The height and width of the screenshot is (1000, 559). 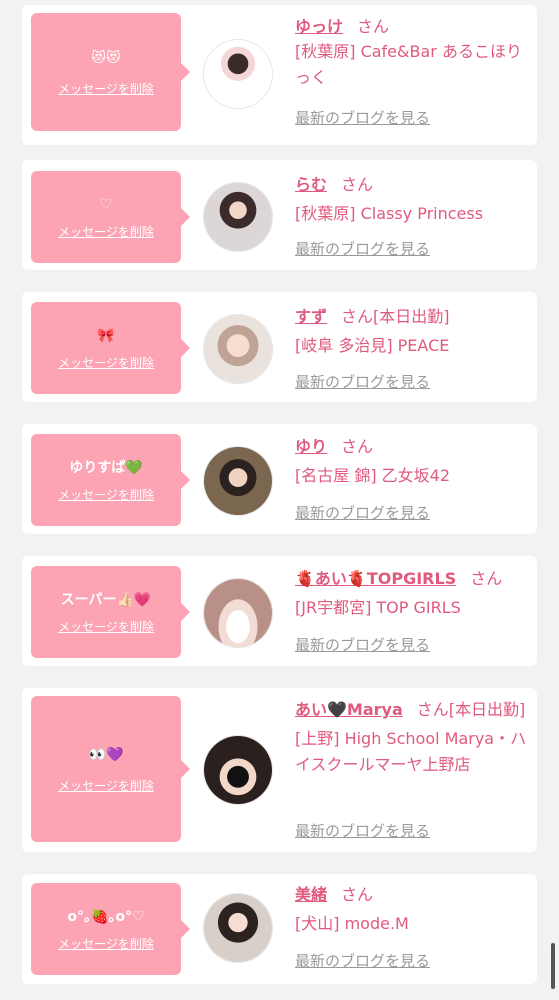 What do you see at coordinates (412, 331) in the screenshot?
I see `cast-info: すず さん[本日出勤] [岐阜 多治見] PEACE` at bounding box center [412, 331].